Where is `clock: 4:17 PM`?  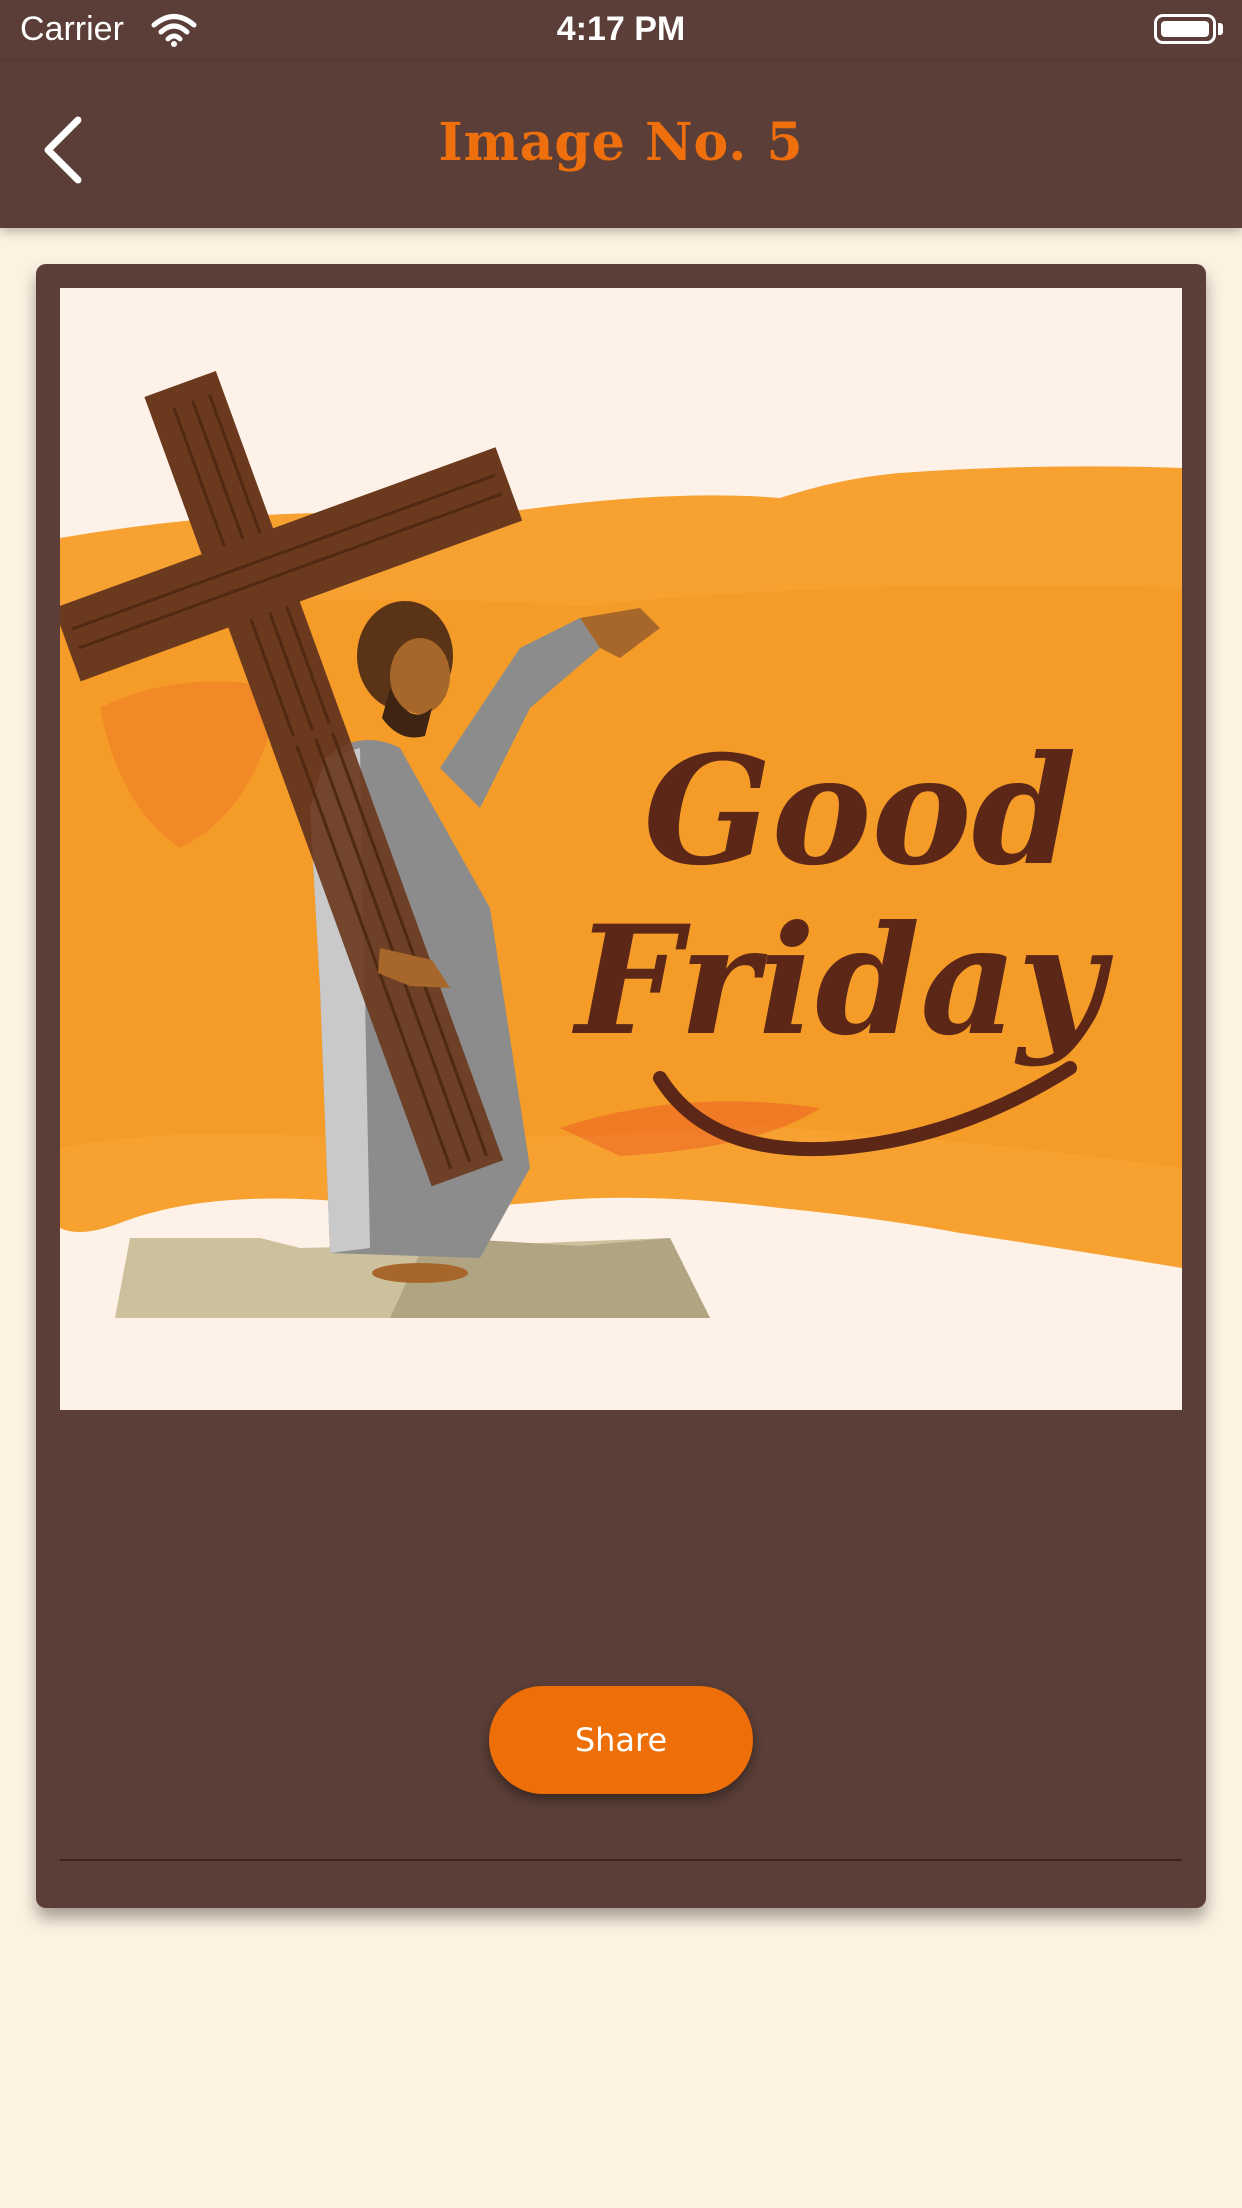 clock: 4:17 PM is located at coordinates (621, 29).